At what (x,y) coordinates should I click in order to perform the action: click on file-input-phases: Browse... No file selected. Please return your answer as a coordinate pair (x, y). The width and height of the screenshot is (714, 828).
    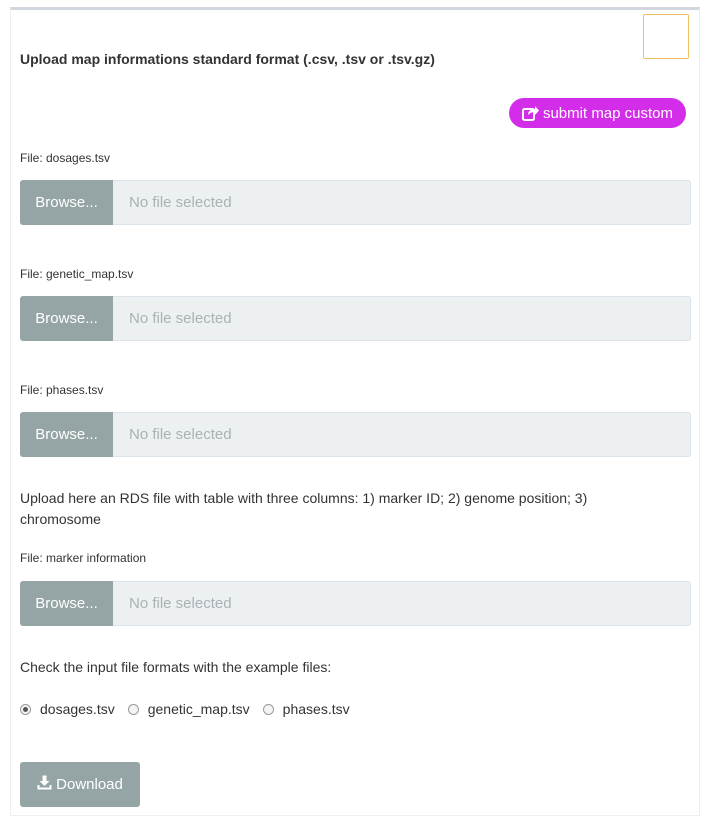
    Looking at the image, I should click on (355, 434).